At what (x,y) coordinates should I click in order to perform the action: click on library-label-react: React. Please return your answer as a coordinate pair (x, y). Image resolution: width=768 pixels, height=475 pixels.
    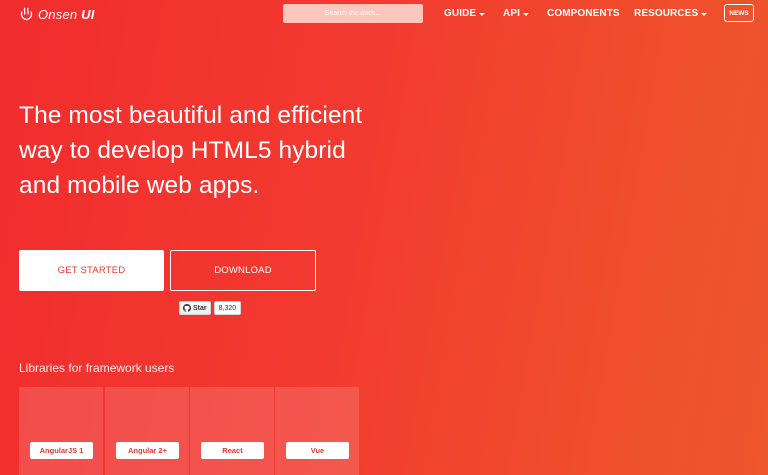
    Looking at the image, I should click on (232, 450).